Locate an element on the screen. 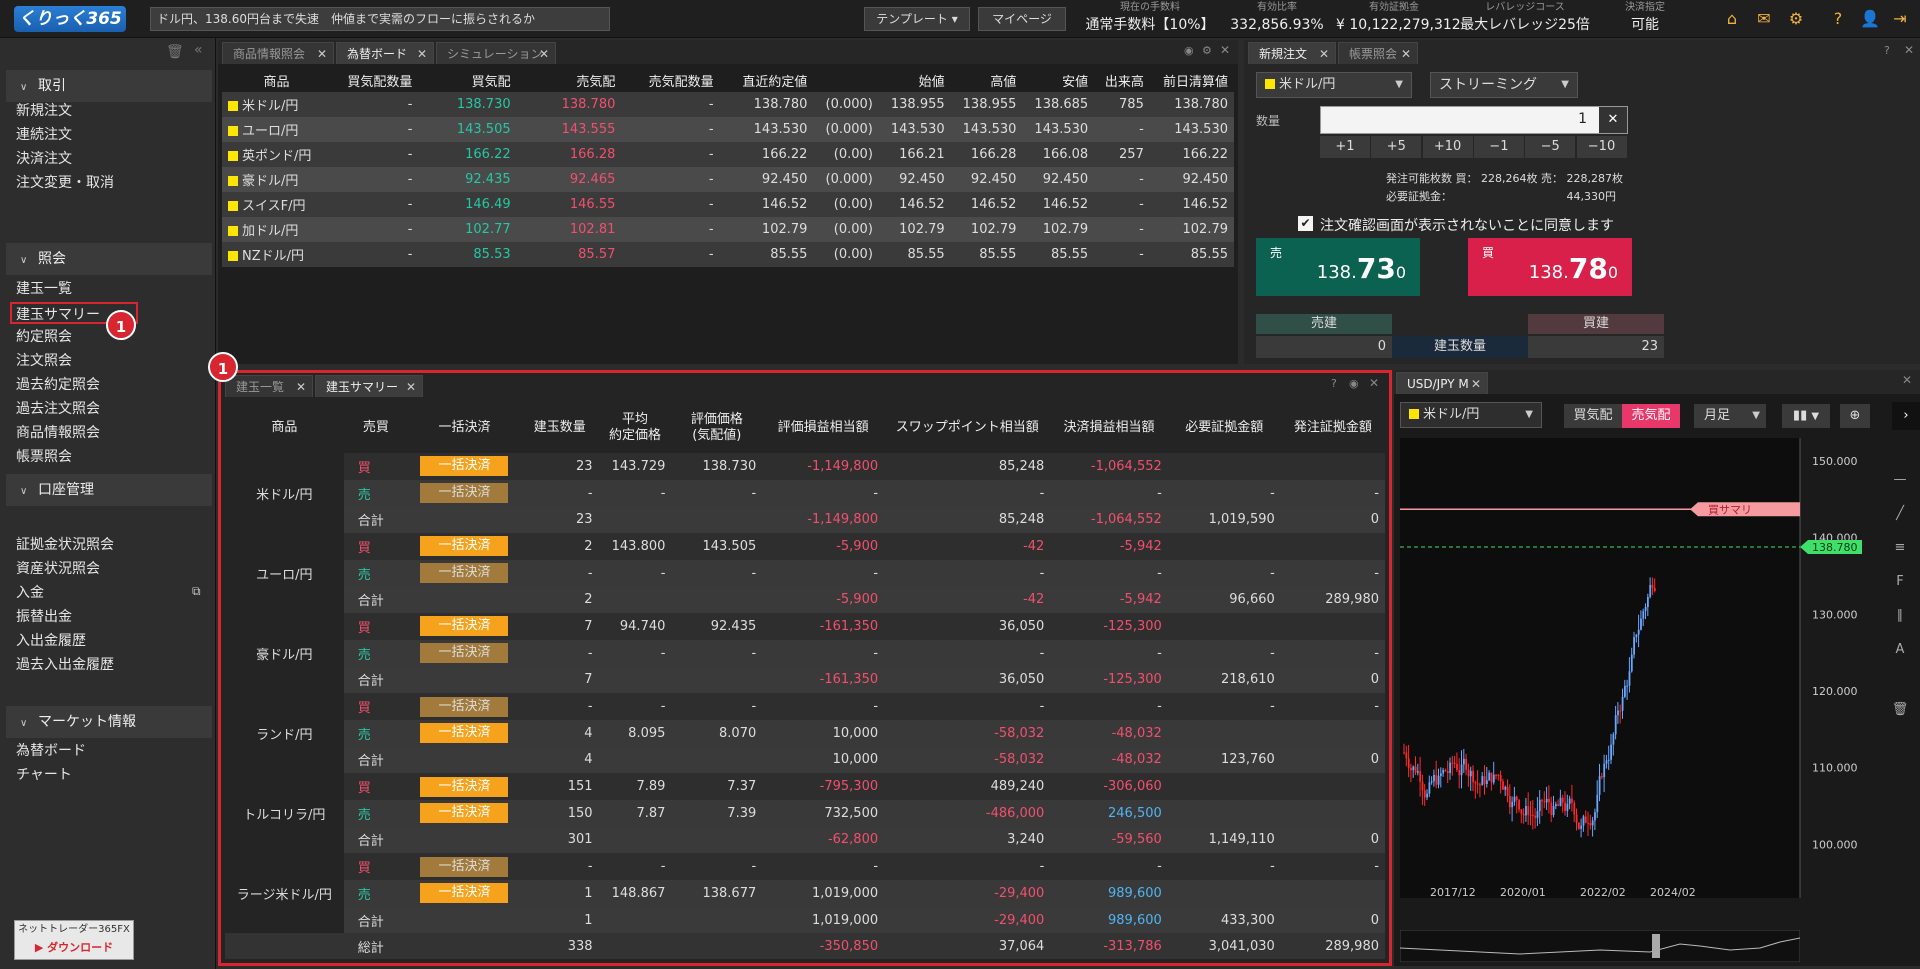  qty-step-button: −1 is located at coordinates (1498, 147).